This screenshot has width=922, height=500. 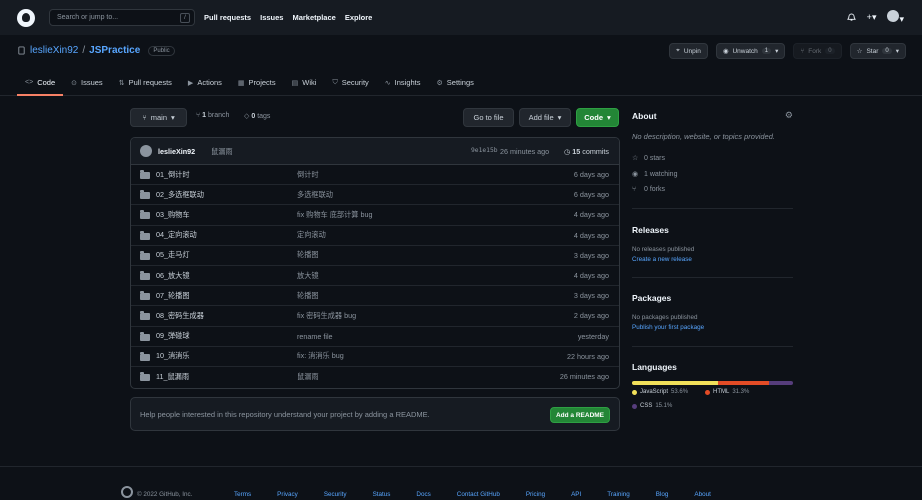 I want to click on releases-heading: Releases, so click(x=650, y=230).